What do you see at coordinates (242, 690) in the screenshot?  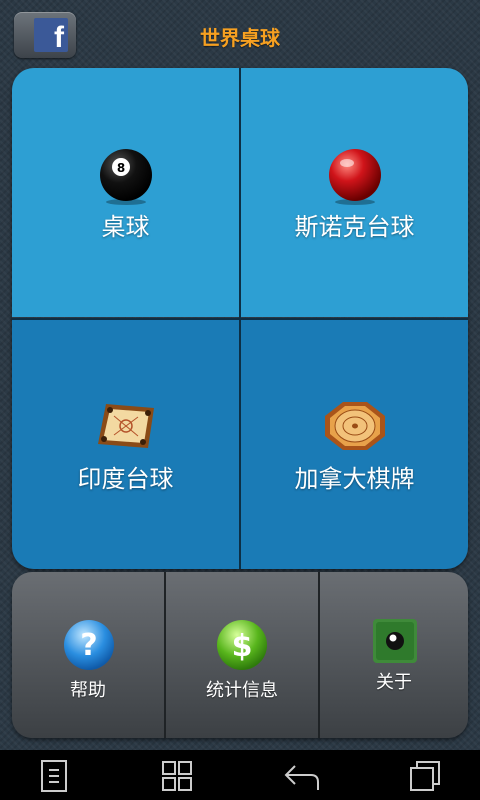 I see `stats-label: 统计信息` at bounding box center [242, 690].